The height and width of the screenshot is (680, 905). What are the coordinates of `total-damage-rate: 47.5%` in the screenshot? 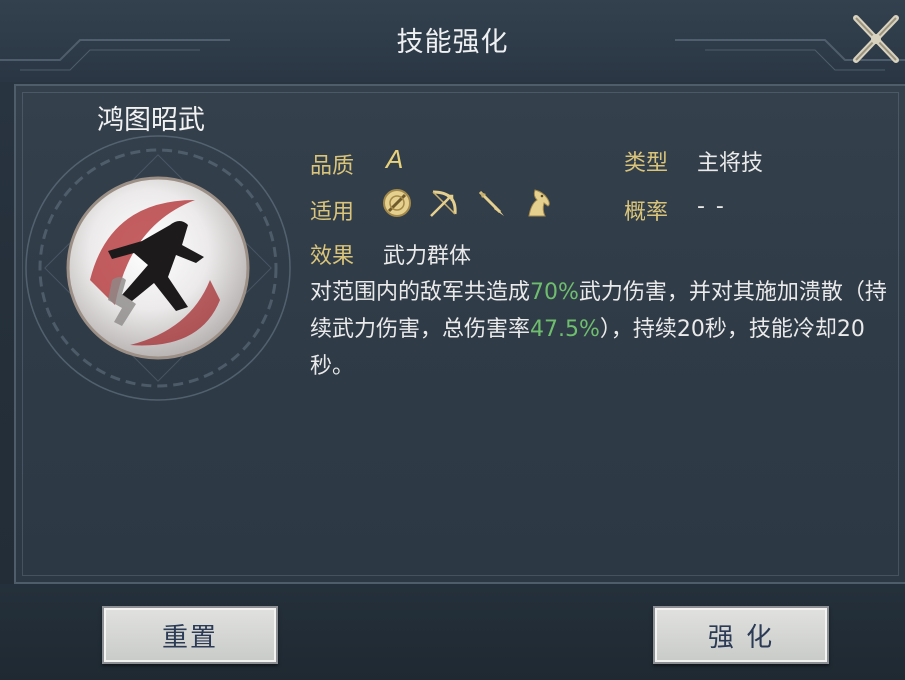 It's located at (565, 329).